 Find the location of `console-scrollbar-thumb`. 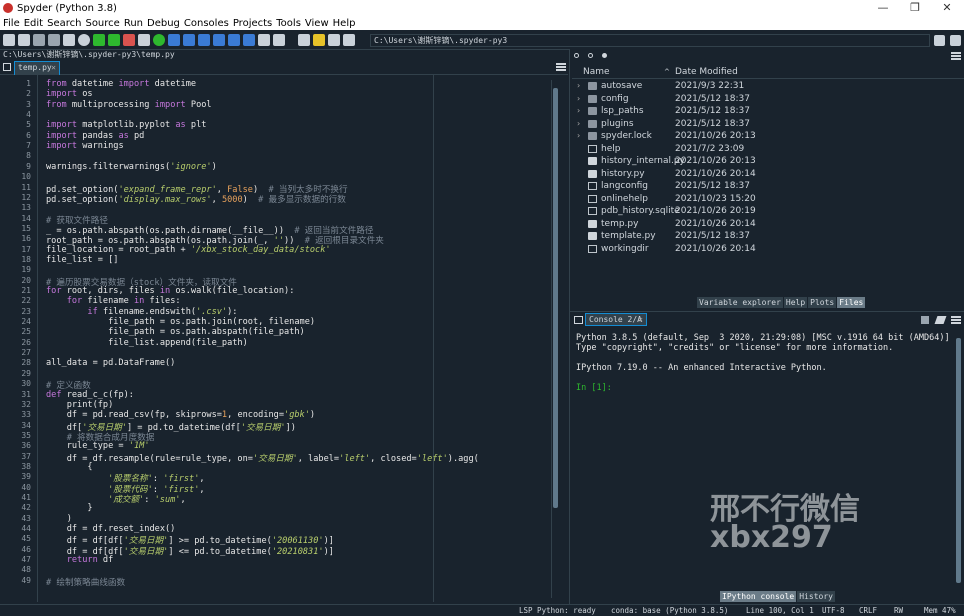

console-scrollbar-thumb is located at coordinates (958, 460).